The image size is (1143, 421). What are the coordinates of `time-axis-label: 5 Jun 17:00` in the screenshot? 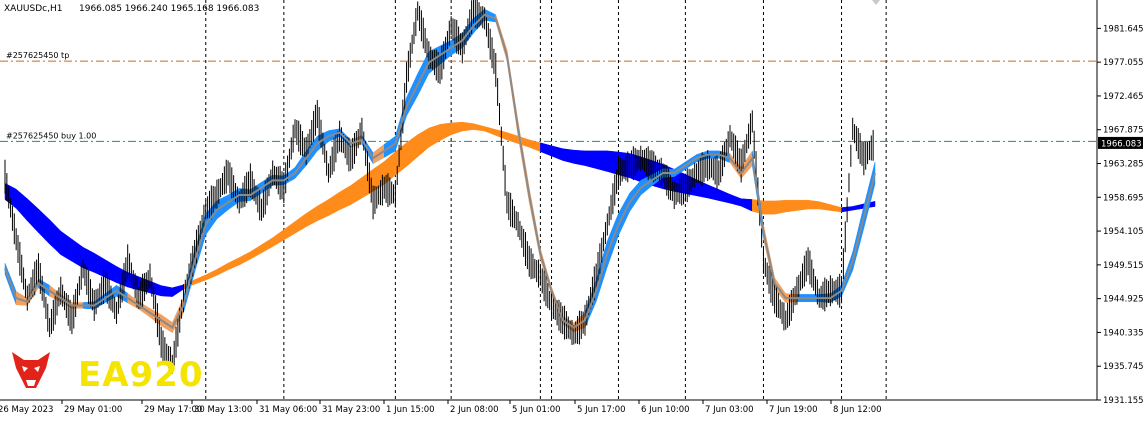 It's located at (601, 410).